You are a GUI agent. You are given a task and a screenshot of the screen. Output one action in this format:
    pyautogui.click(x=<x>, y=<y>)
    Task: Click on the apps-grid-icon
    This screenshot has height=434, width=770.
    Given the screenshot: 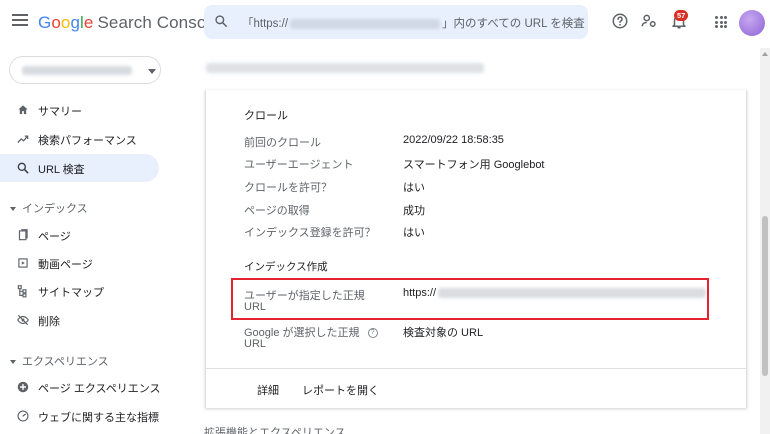 What is the action you would take?
    pyautogui.click(x=721, y=22)
    